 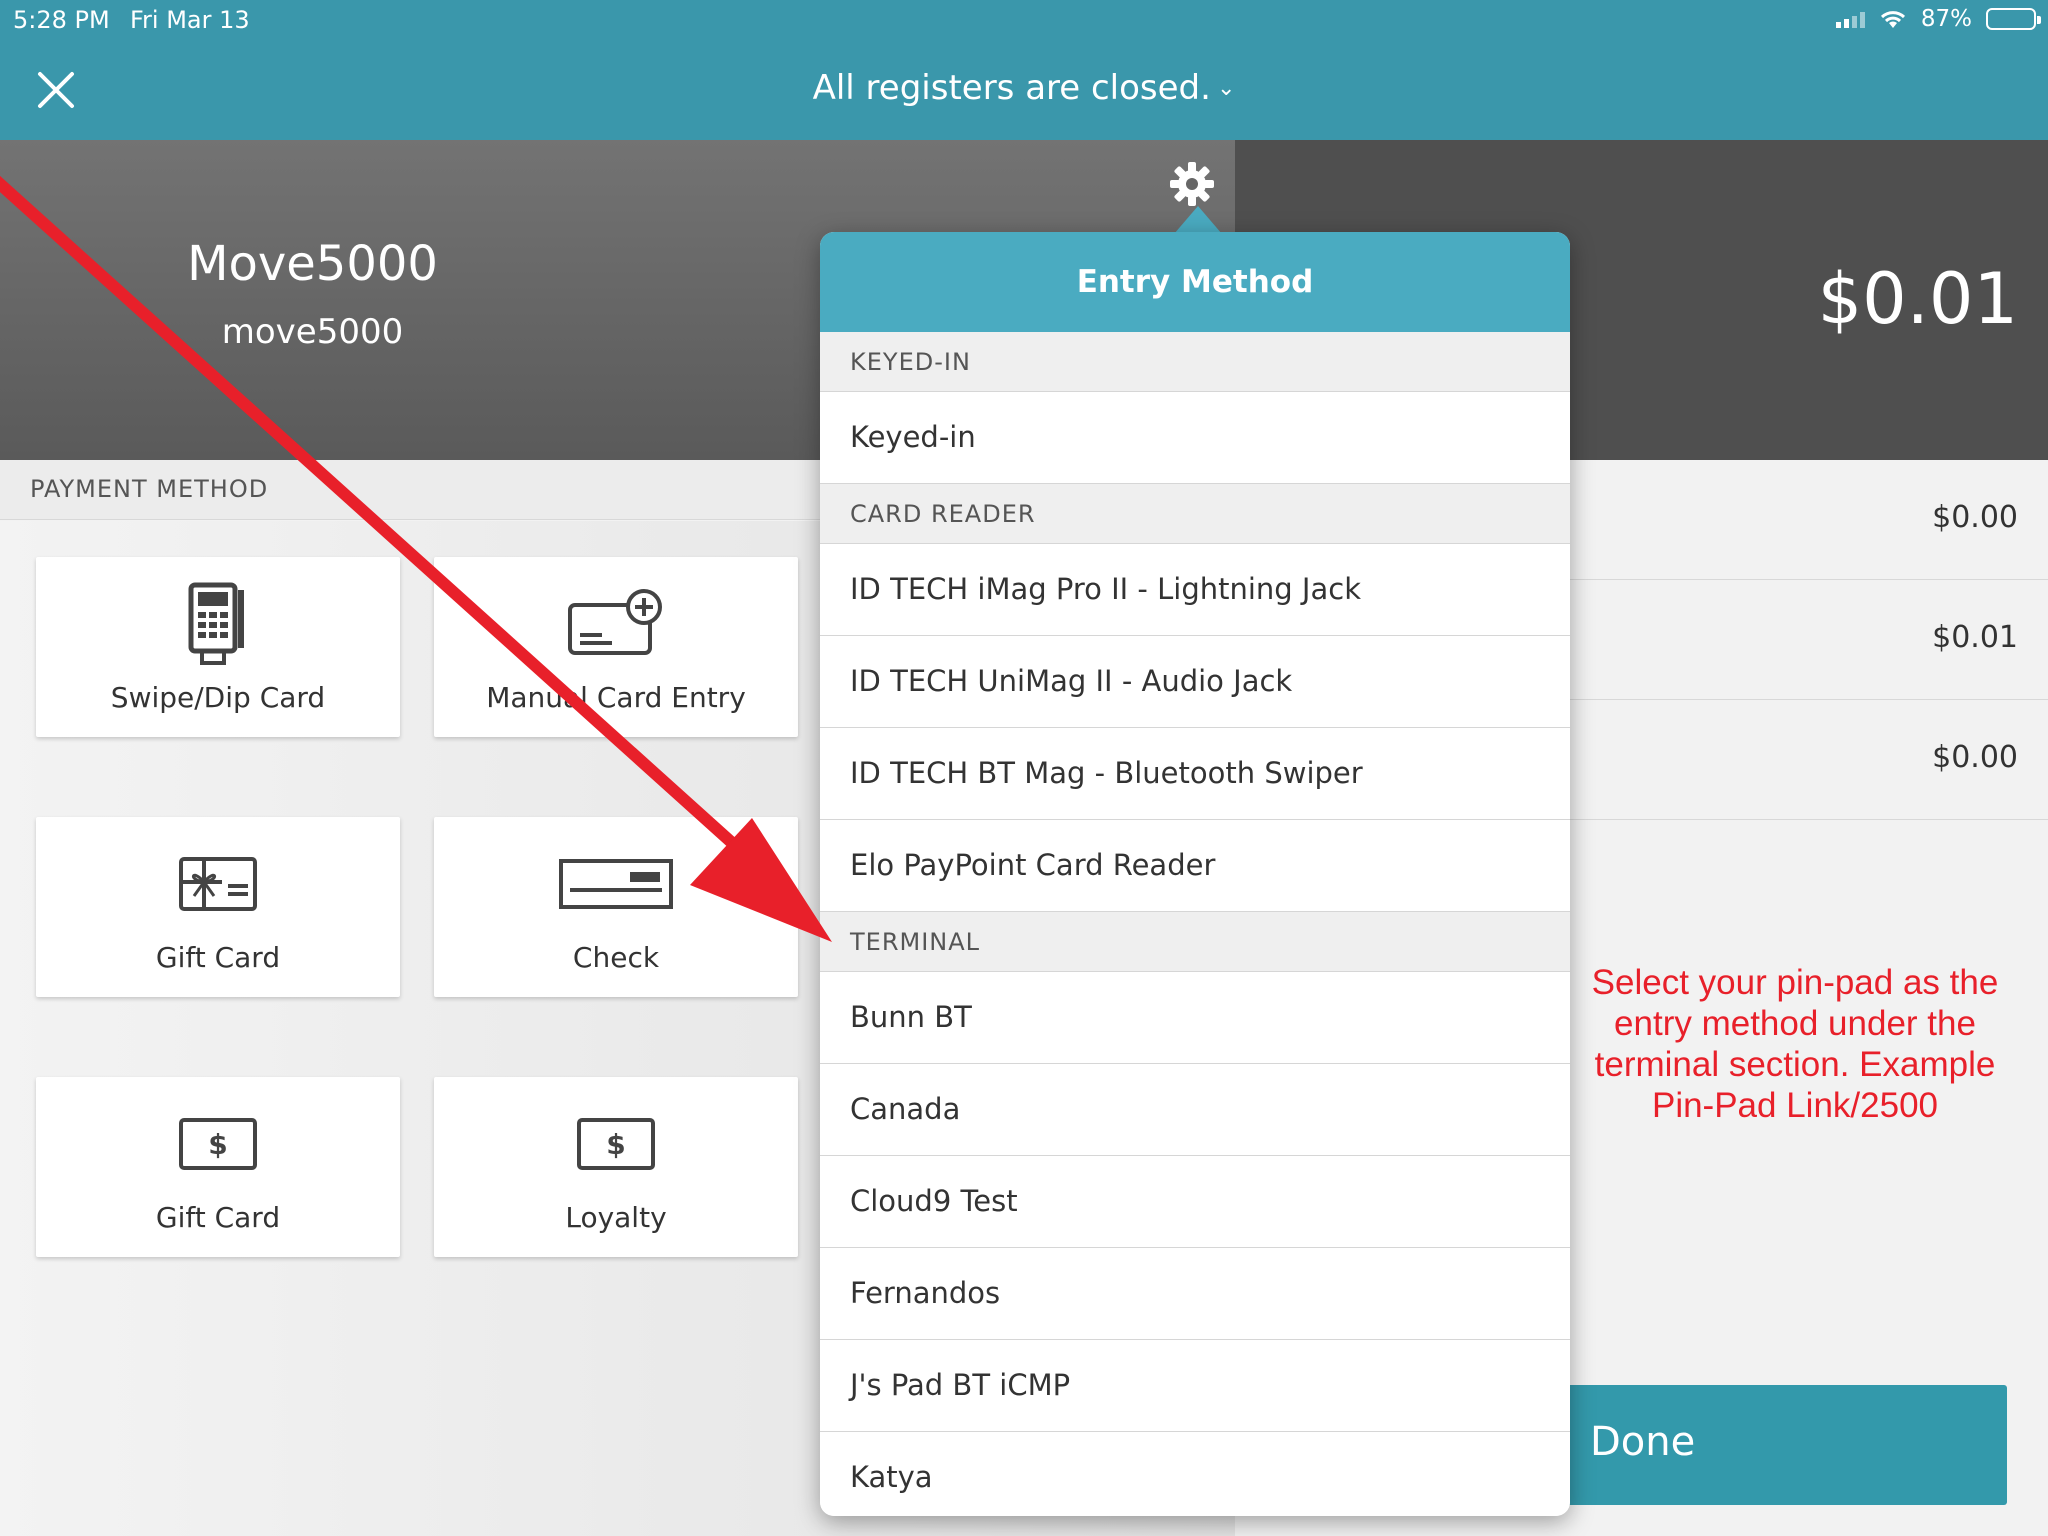 I want to click on check-button: Check, so click(x=616, y=907).